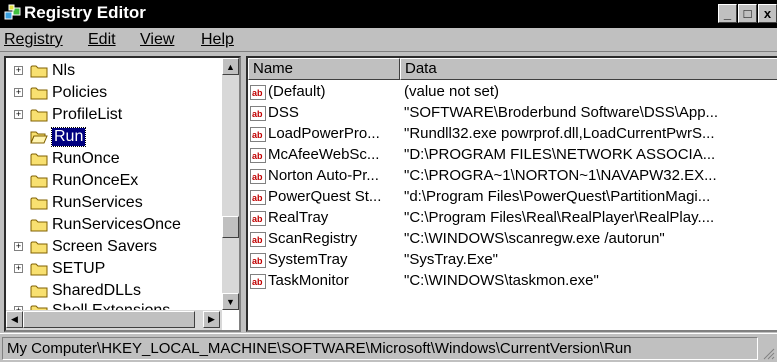 The image size is (777, 362). I want to click on value-name: TaskMonitor, so click(308, 280).